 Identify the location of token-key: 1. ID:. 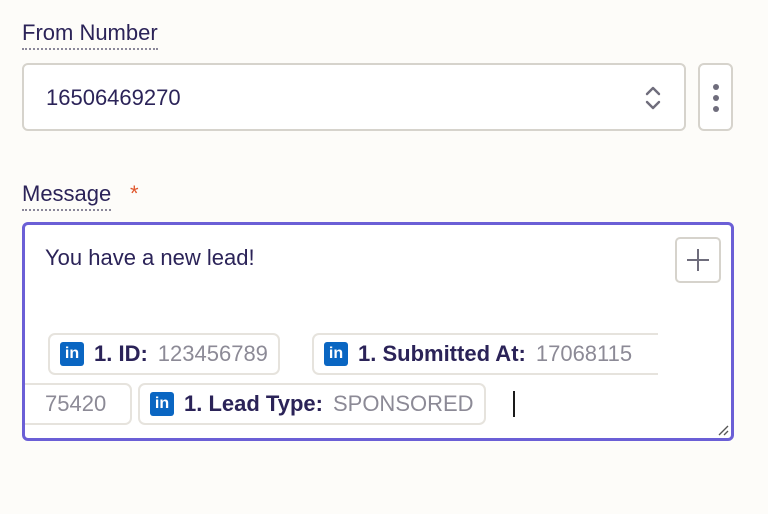
(121, 353).